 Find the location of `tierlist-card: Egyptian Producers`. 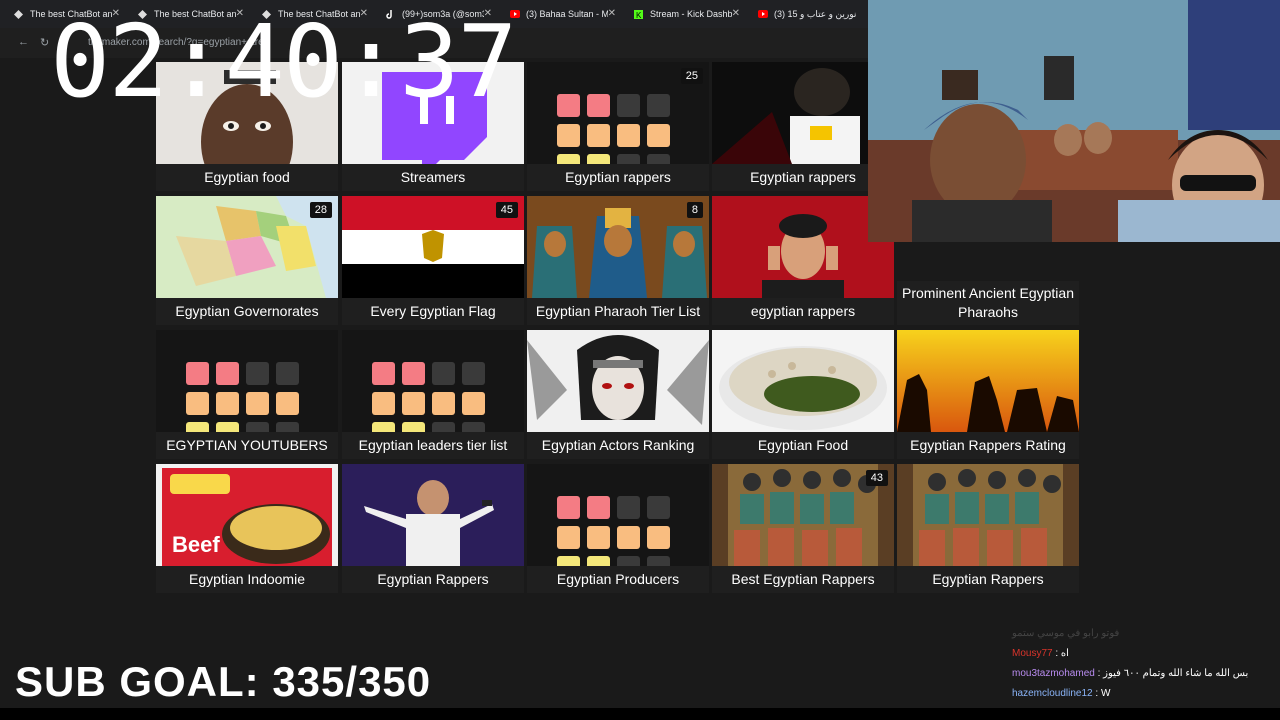

tierlist-card: Egyptian Producers is located at coordinates (618, 528).